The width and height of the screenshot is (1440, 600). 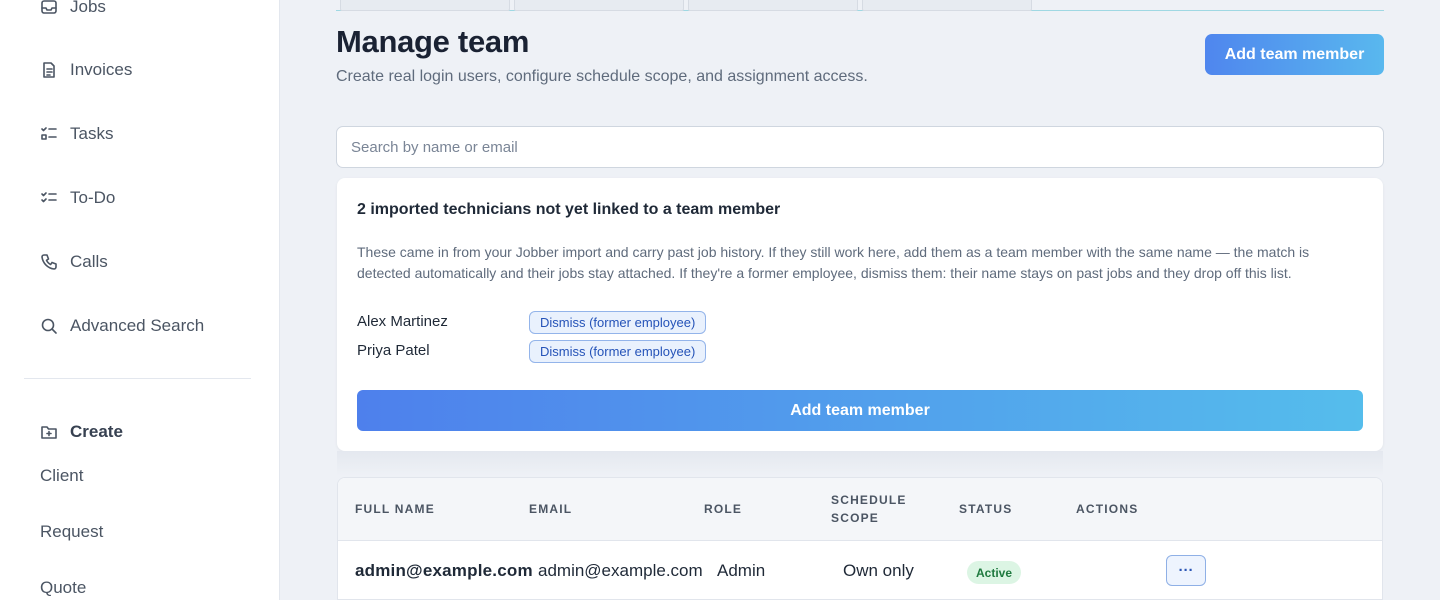 I want to click on sidebar-item-label: Calls, so click(x=89, y=261).